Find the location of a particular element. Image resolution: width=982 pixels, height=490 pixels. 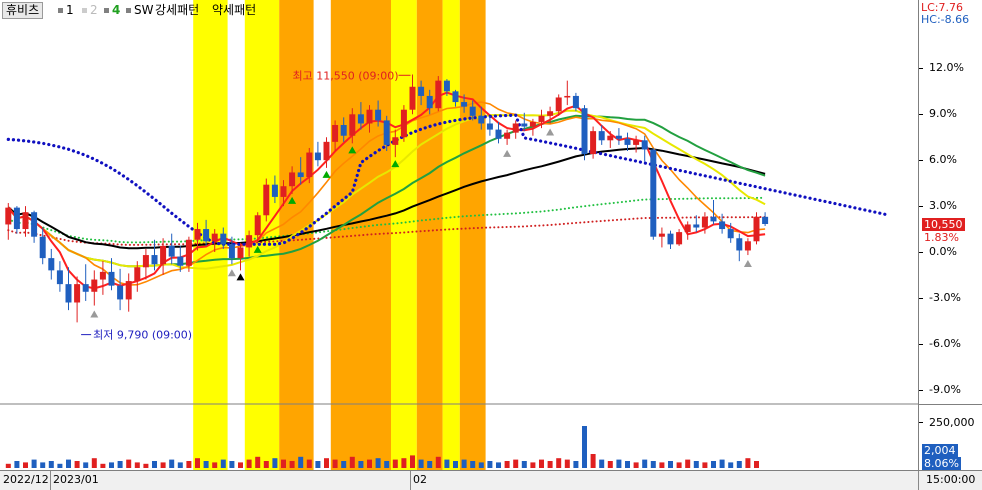

y-tick-label: -3.0% is located at coordinates (945, 297).